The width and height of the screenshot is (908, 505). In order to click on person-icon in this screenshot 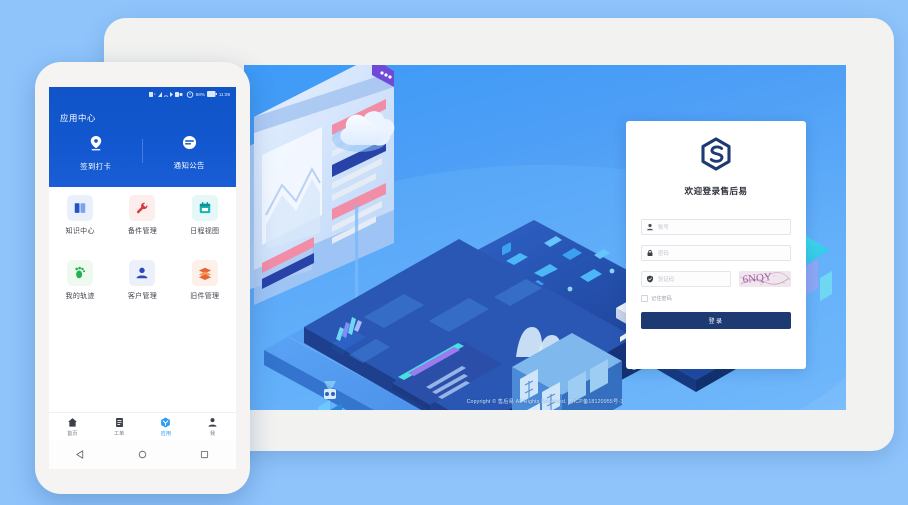, I will do `click(142, 273)`.